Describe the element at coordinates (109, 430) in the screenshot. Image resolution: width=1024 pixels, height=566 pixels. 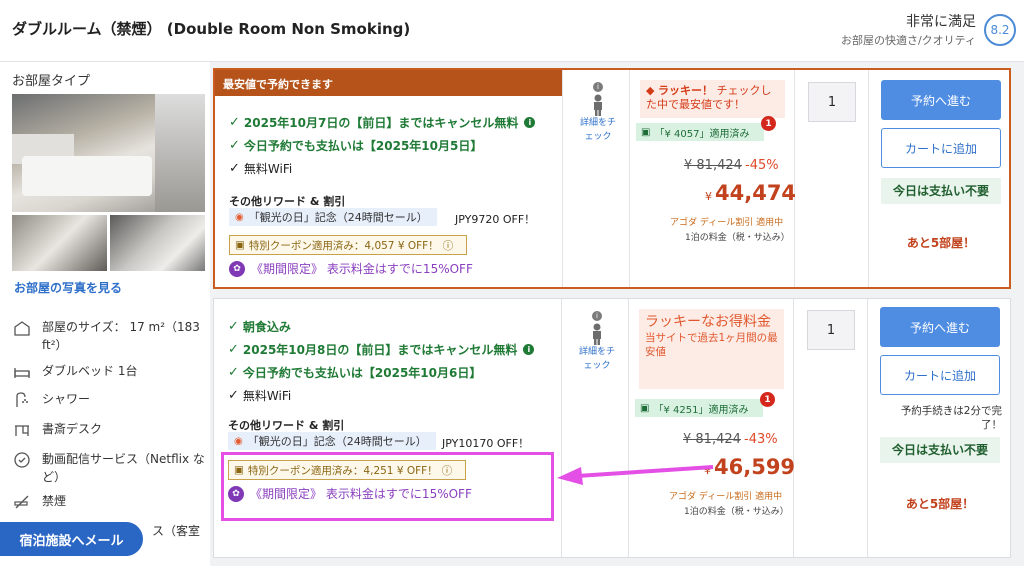
I see `amenity-desk: 書斎デスク` at that location.